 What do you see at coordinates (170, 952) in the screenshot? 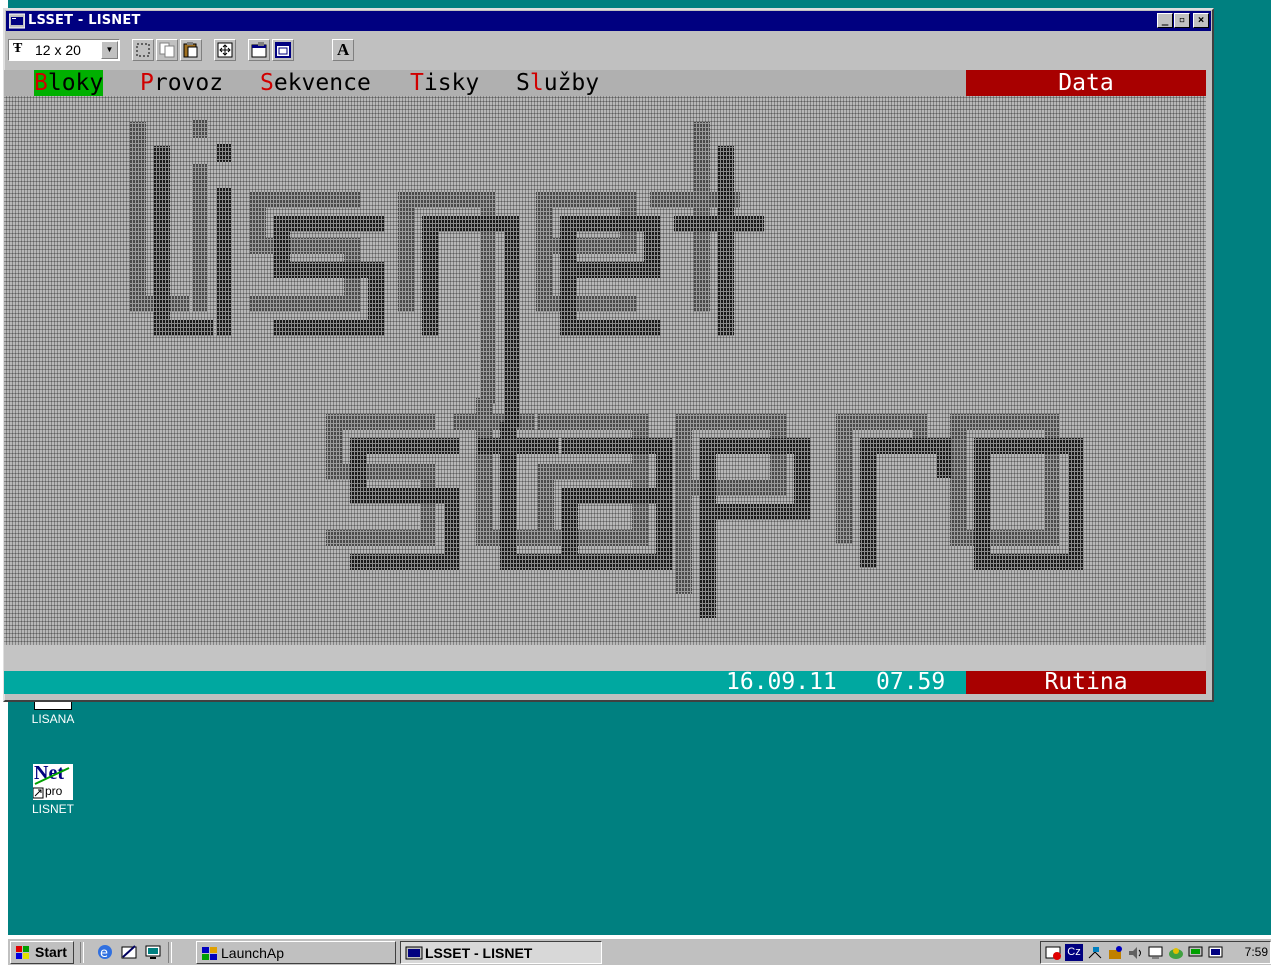
I see `task-separator` at bounding box center [170, 952].